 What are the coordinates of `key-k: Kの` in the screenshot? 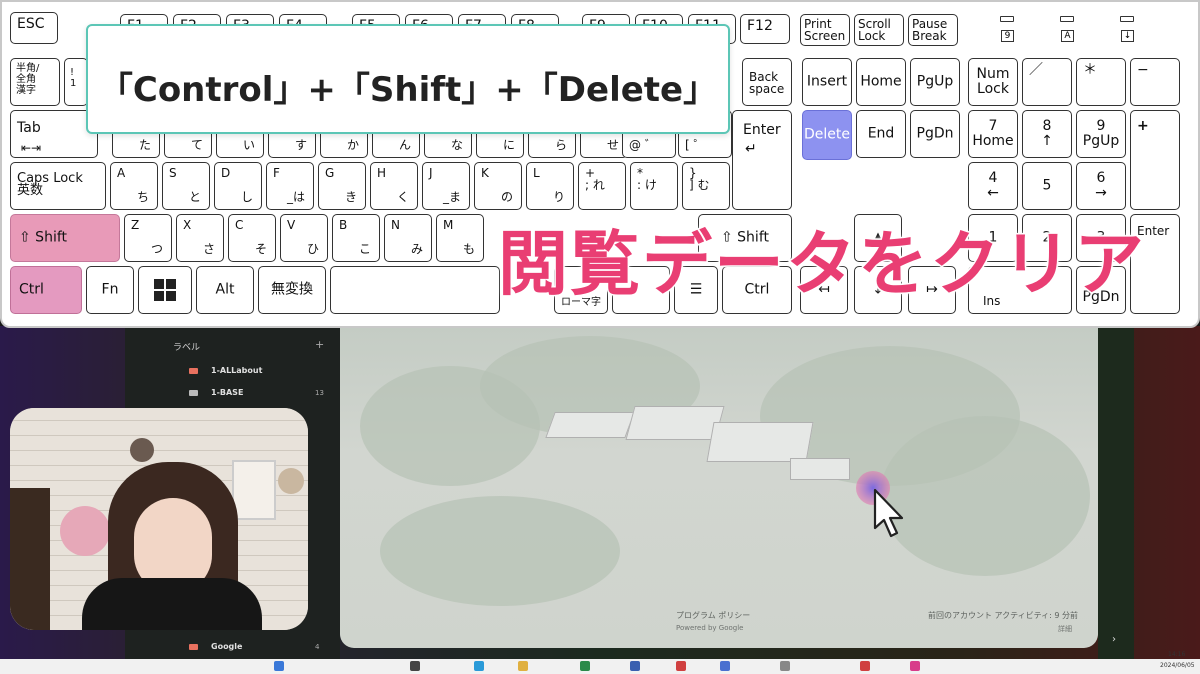 It's located at (498, 186).